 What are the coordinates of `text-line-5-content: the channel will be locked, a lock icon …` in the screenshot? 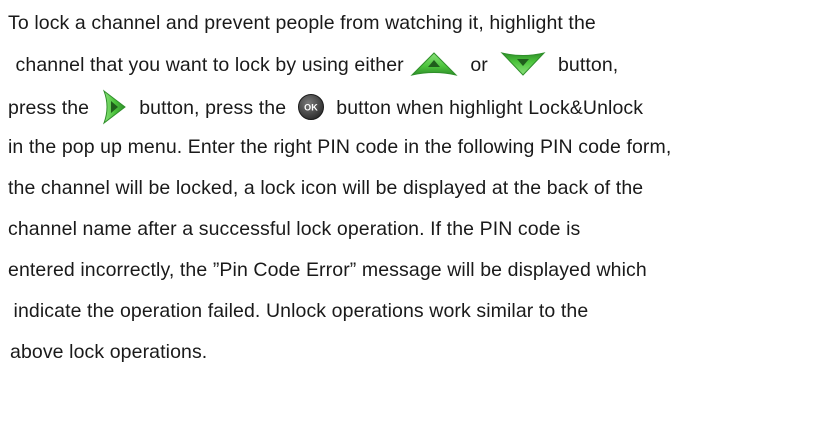 It's located at (326, 188).